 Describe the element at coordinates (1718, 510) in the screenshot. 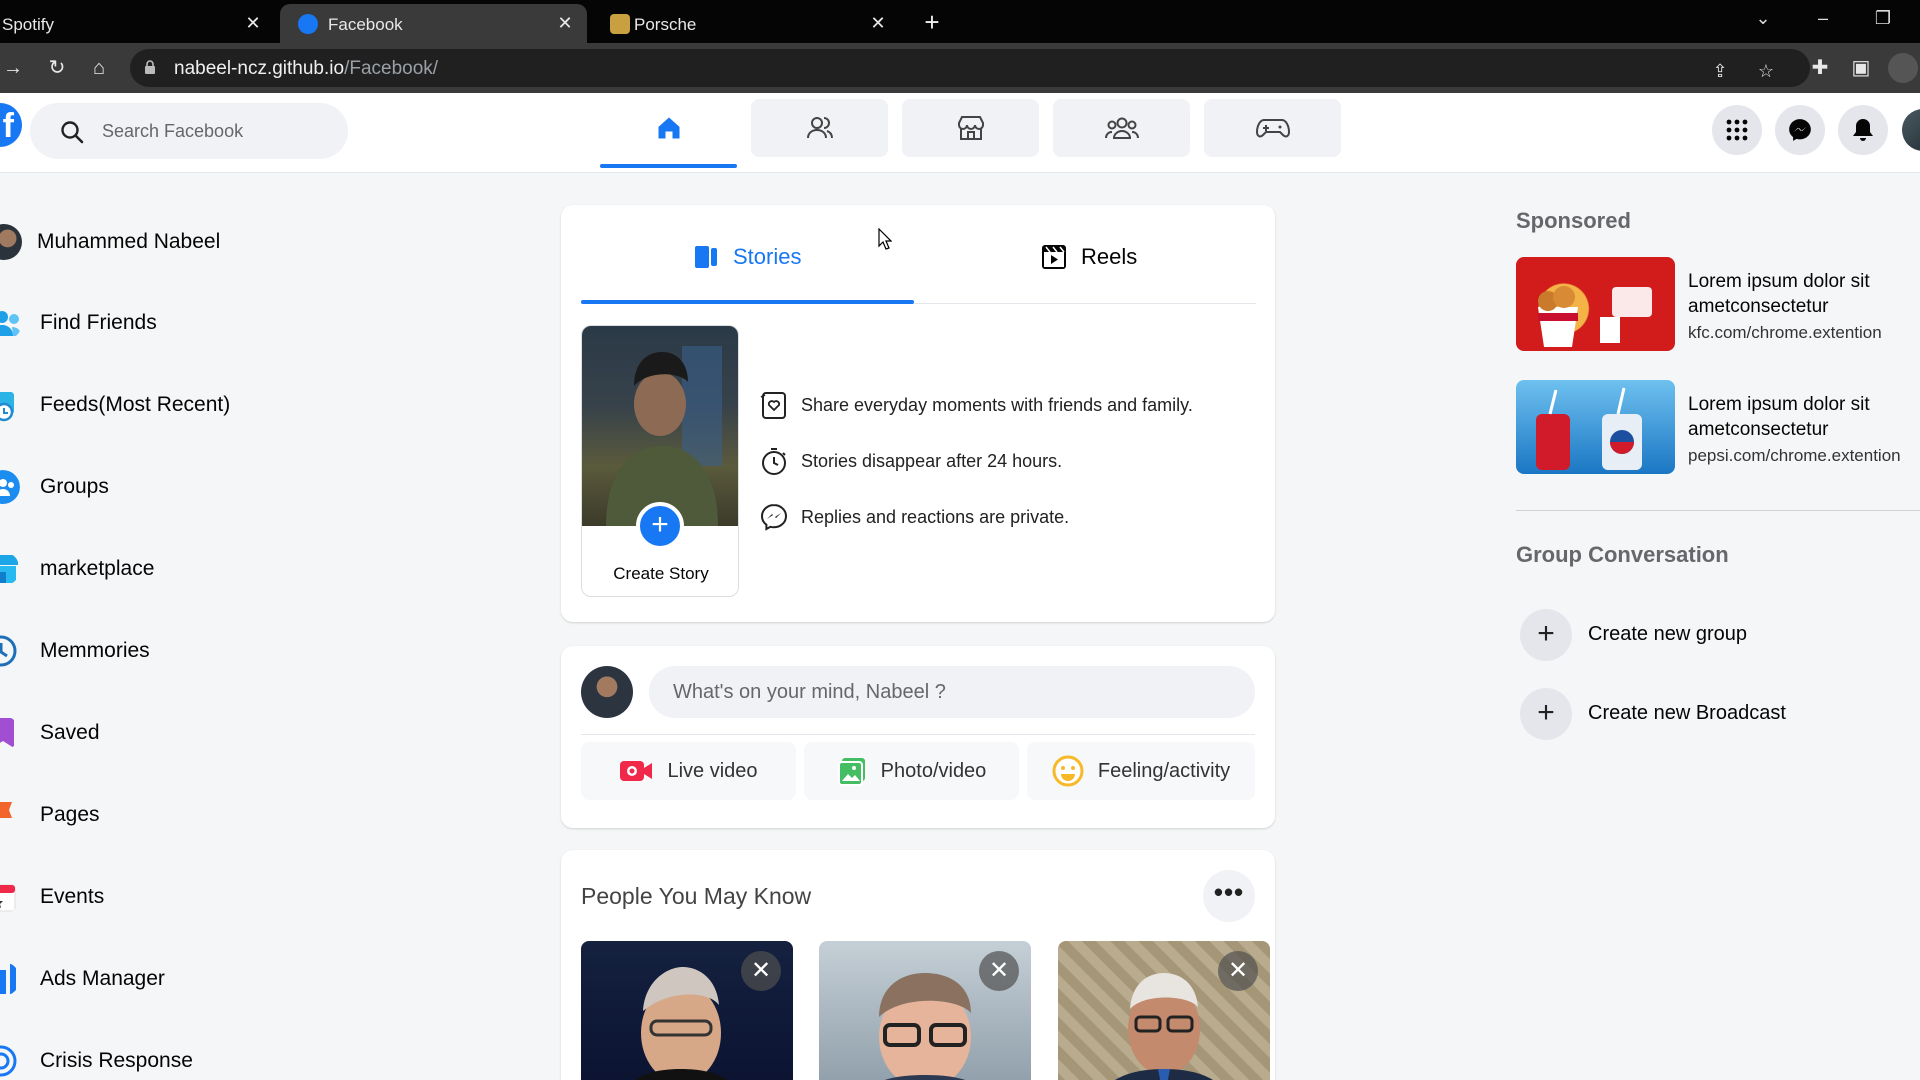

I see `sidebar-divider` at that location.